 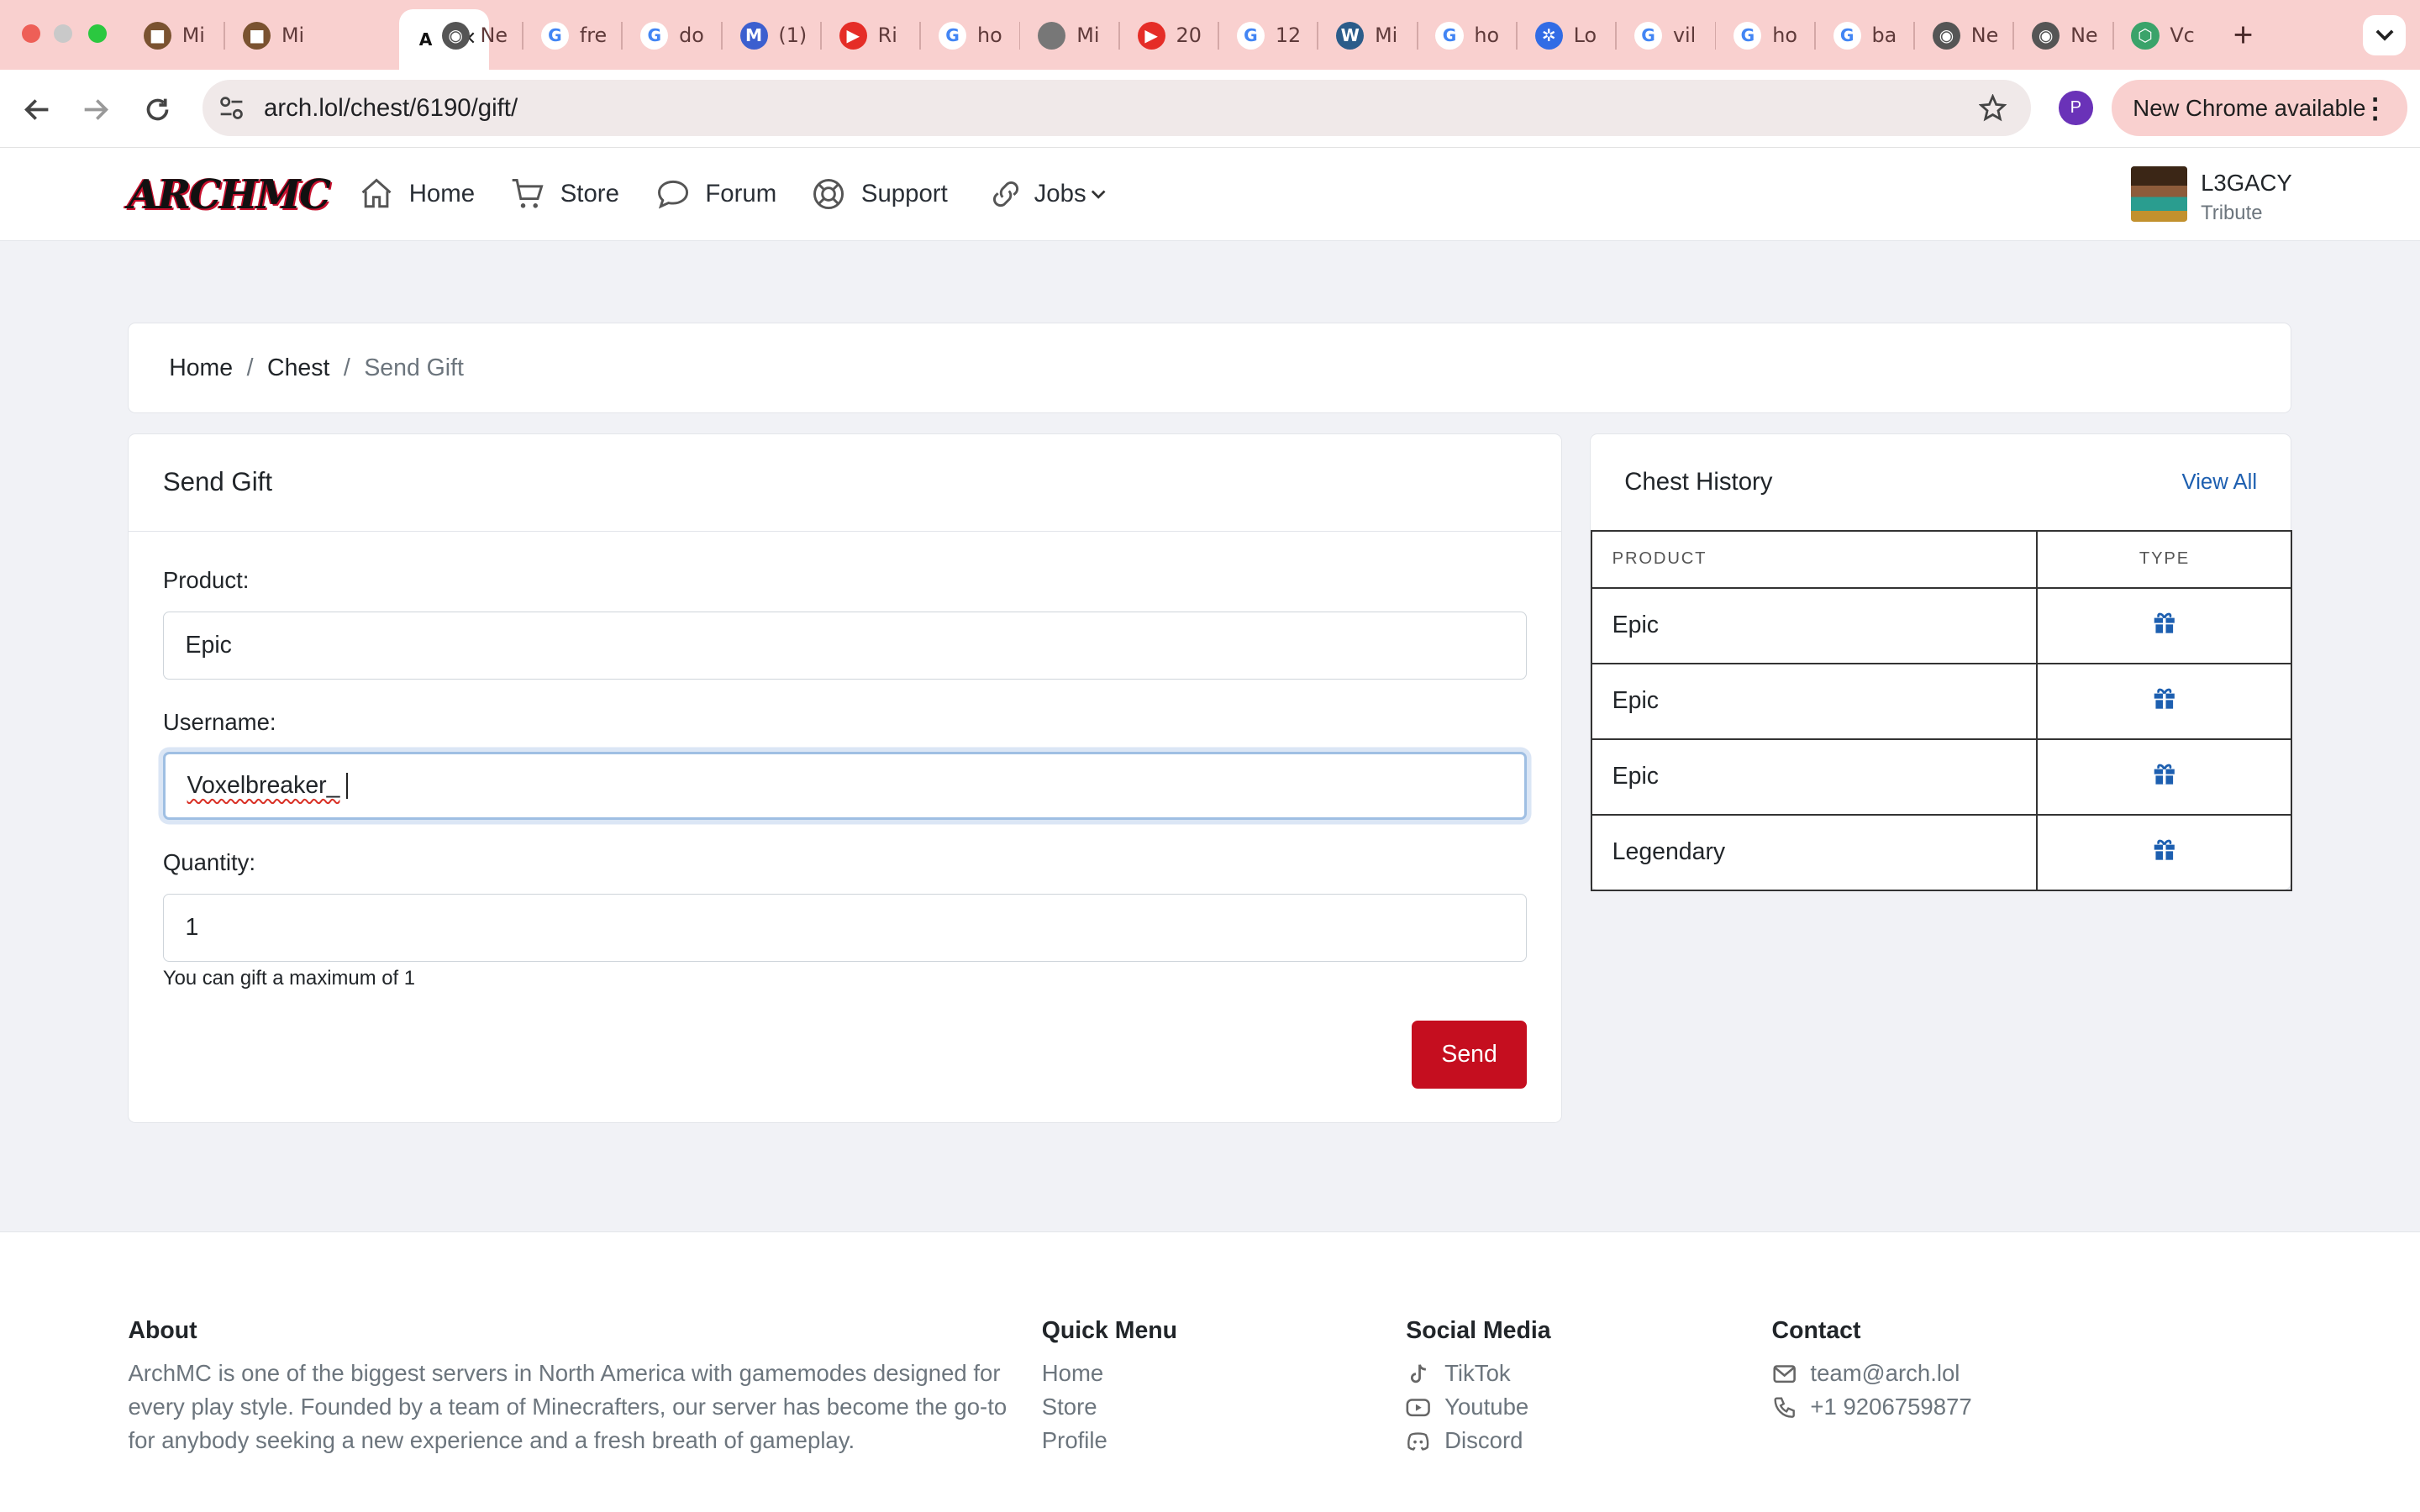 What do you see at coordinates (1367, 36) in the screenshot?
I see `browser-tab: W Mi` at bounding box center [1367, 36].